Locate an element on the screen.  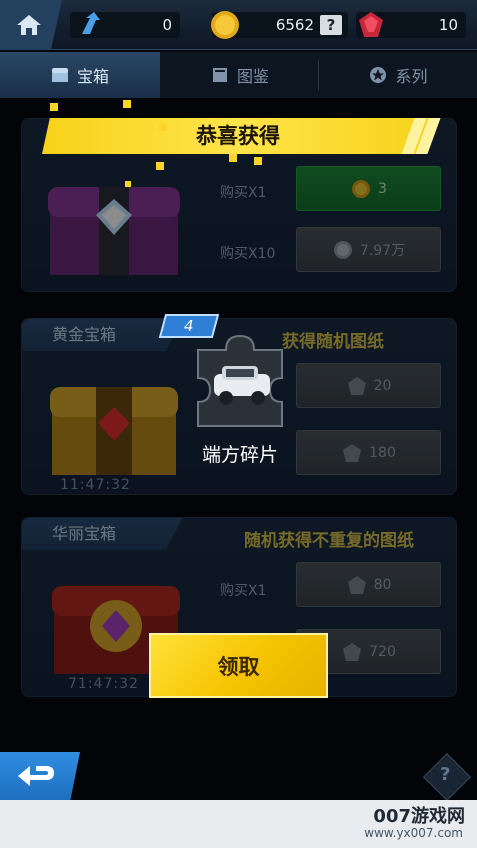
home-icon is located at coordinates (29, 25).